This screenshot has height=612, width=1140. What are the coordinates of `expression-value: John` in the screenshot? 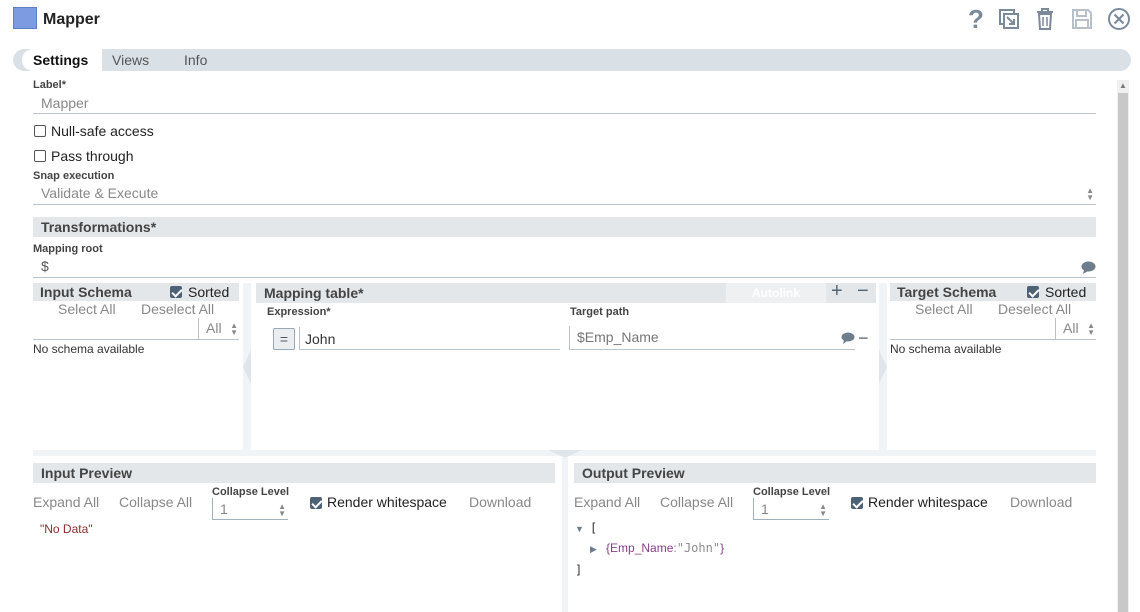 It's located at (320, 339).